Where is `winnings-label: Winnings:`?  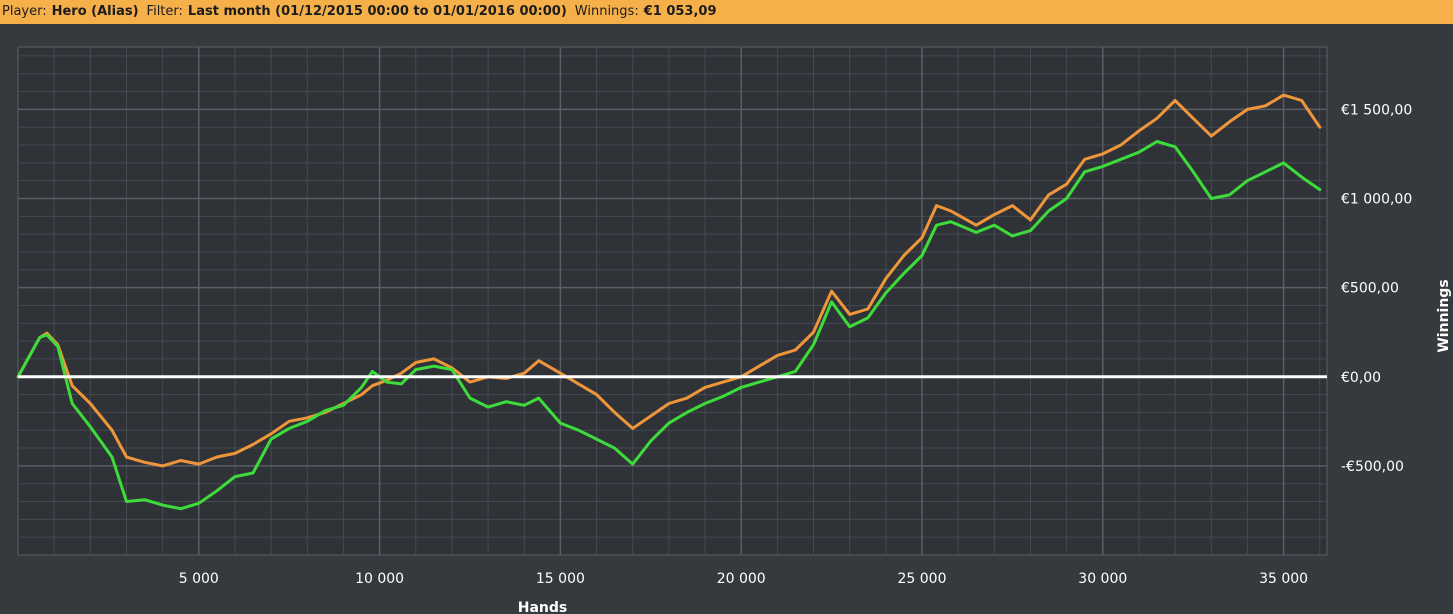
winnings-label: Winnings: is located at coordinates (606, 11).